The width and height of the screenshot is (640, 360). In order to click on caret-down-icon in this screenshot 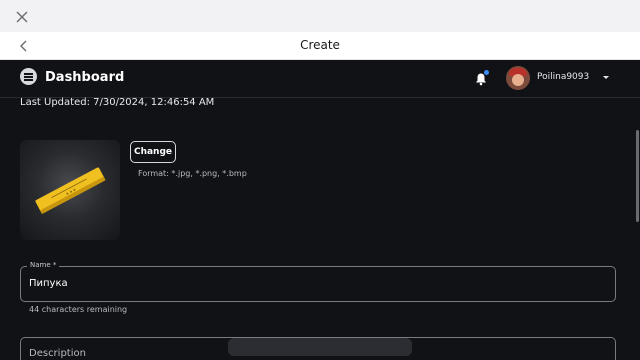, I will do `click(606, 77)`.